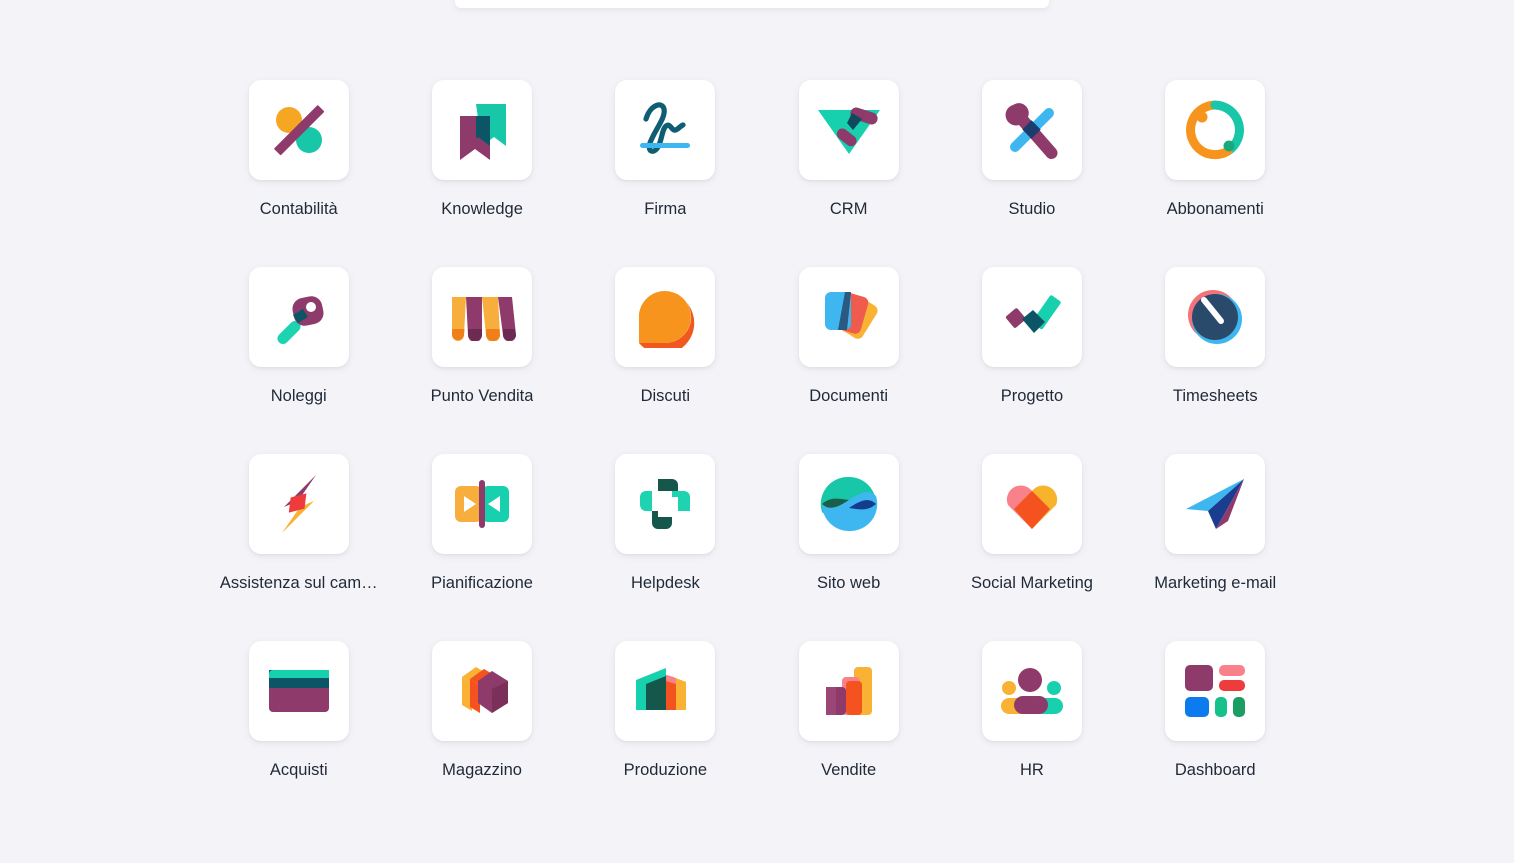  What do you see at coordinates (1215, 691) in the screenshot?
I see `dashboard-icon` at bounding box center [1215, 691].